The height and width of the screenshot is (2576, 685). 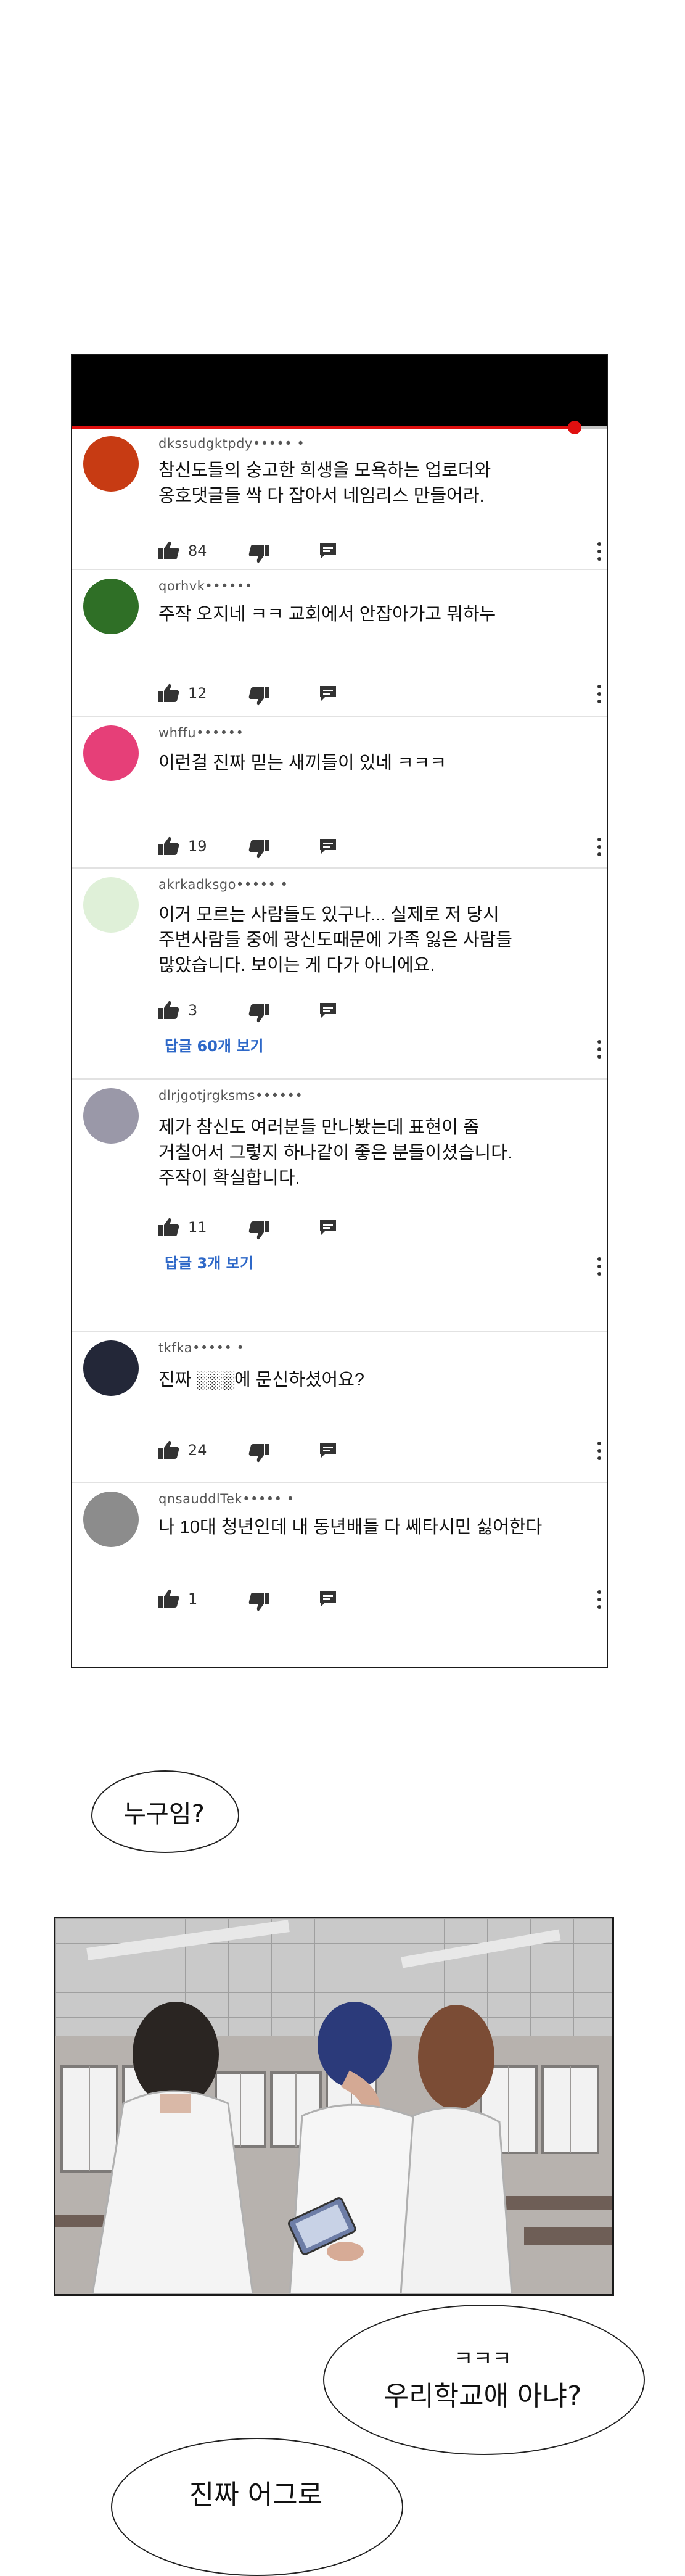 I want to click on comment-text: 이런걸 진짜 믿는 새끼들이 있네 ㅋㅋㅋ, so click(x=302, y=763).